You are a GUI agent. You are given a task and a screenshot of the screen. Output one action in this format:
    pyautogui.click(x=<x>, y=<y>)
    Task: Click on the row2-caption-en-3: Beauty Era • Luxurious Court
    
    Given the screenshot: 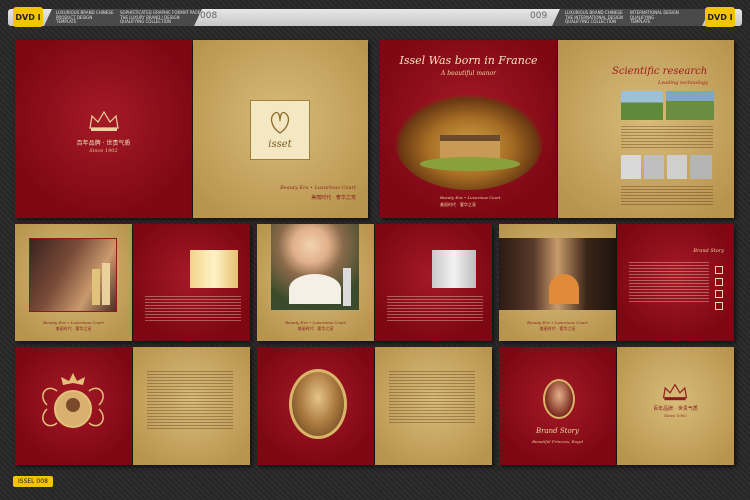 What is the action you would take?
    pyautogui.click(x=557, y=322)
    